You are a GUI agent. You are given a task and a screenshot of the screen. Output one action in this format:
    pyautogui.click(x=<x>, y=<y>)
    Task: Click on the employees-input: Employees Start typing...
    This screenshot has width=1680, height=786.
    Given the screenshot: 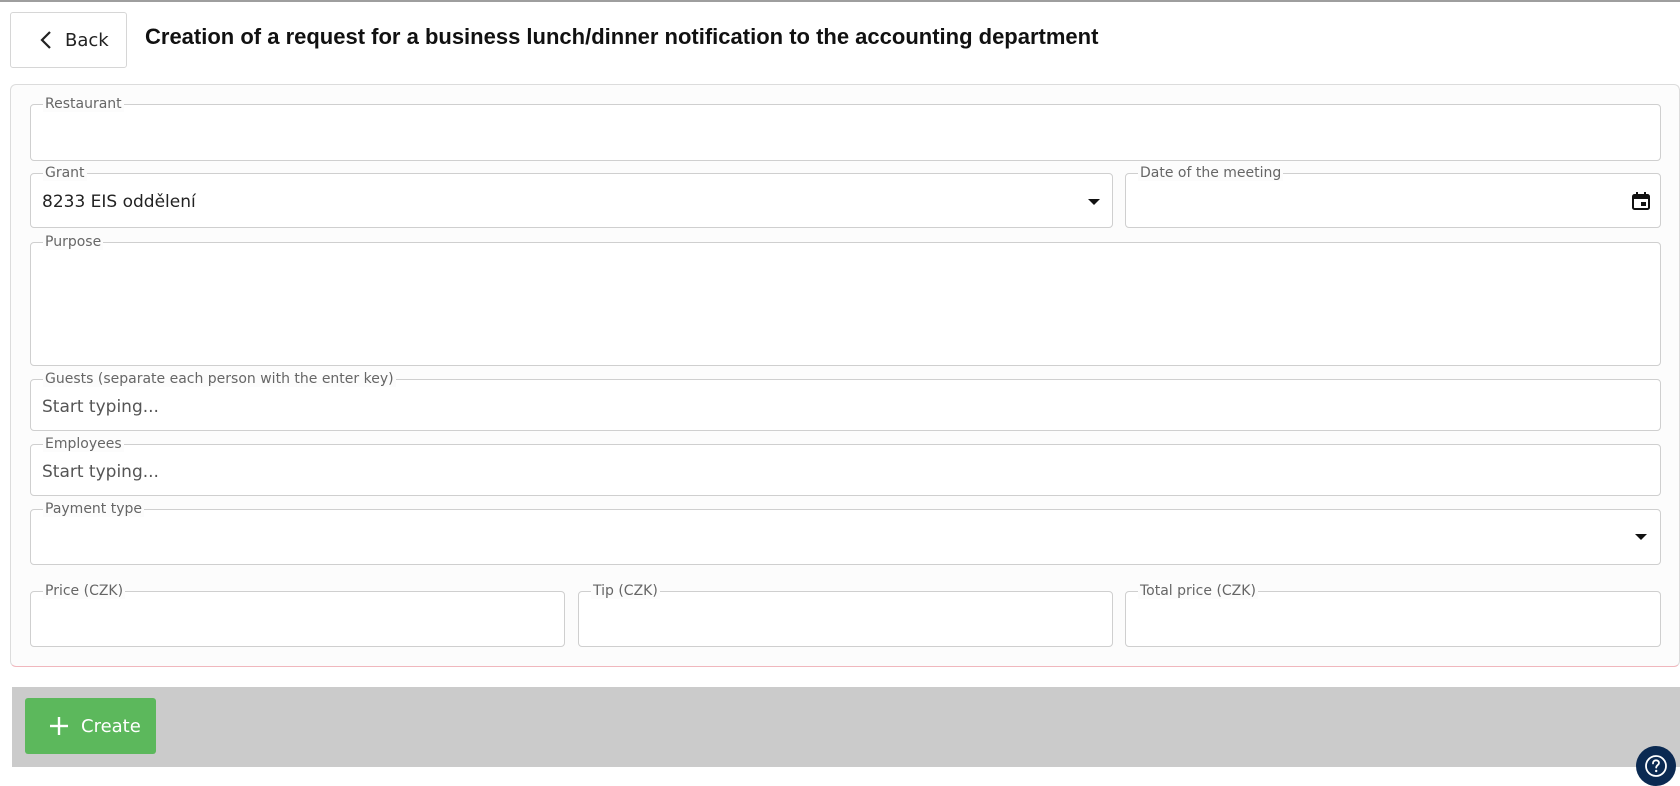 What is the action you would take?
    pyautogui.click(x=845, y=466)
    